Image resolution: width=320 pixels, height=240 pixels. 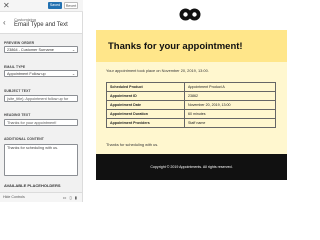 What do you see at coordinates (190, 14) in the screenshot?
I see `brand-logo-icon` at bounding box center [190, 14].